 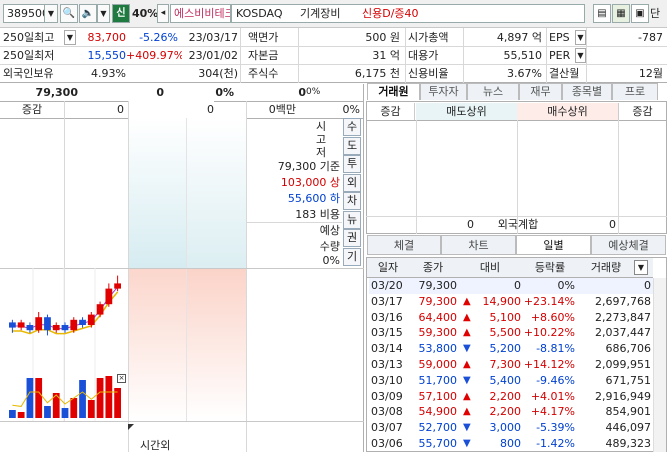 I want to click on table-row: 03/14 53,800 ▼ 5,200 -8.81% 686,706, so click(x=511, y=349).